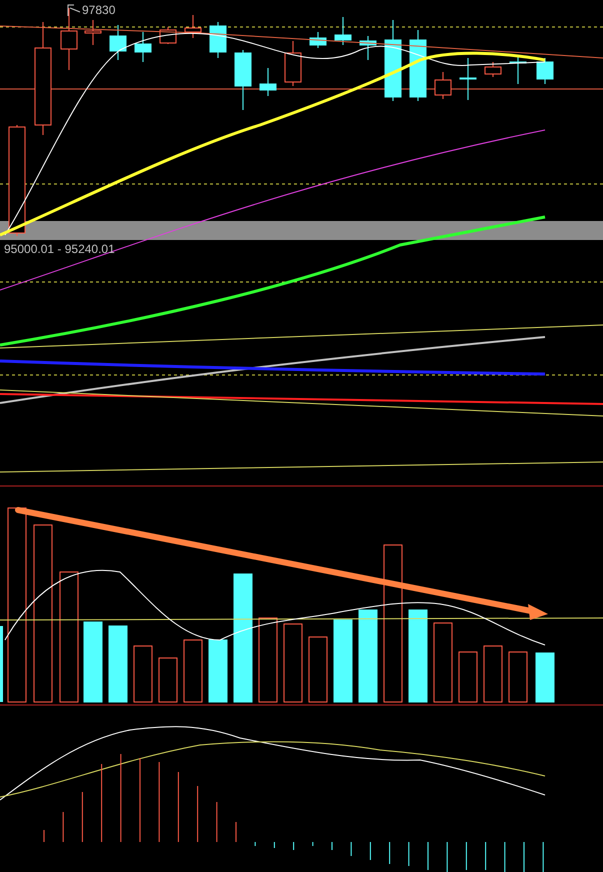  I want to click on high-marker-icon, so click(74, 10).